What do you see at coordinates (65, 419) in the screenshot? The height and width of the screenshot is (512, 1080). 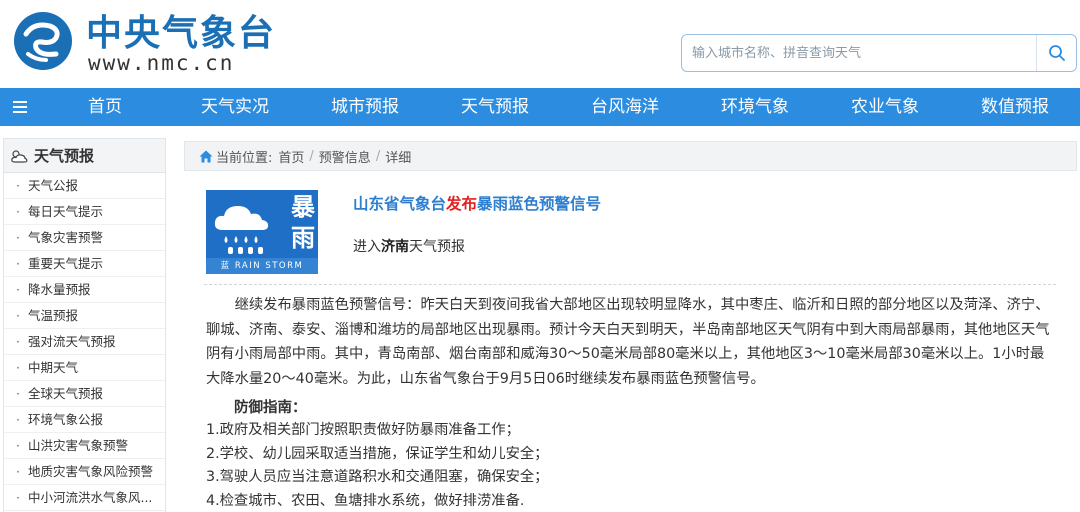 I see `sidebar-item-label: 环境气象公报` at bounding box center [65, 419].